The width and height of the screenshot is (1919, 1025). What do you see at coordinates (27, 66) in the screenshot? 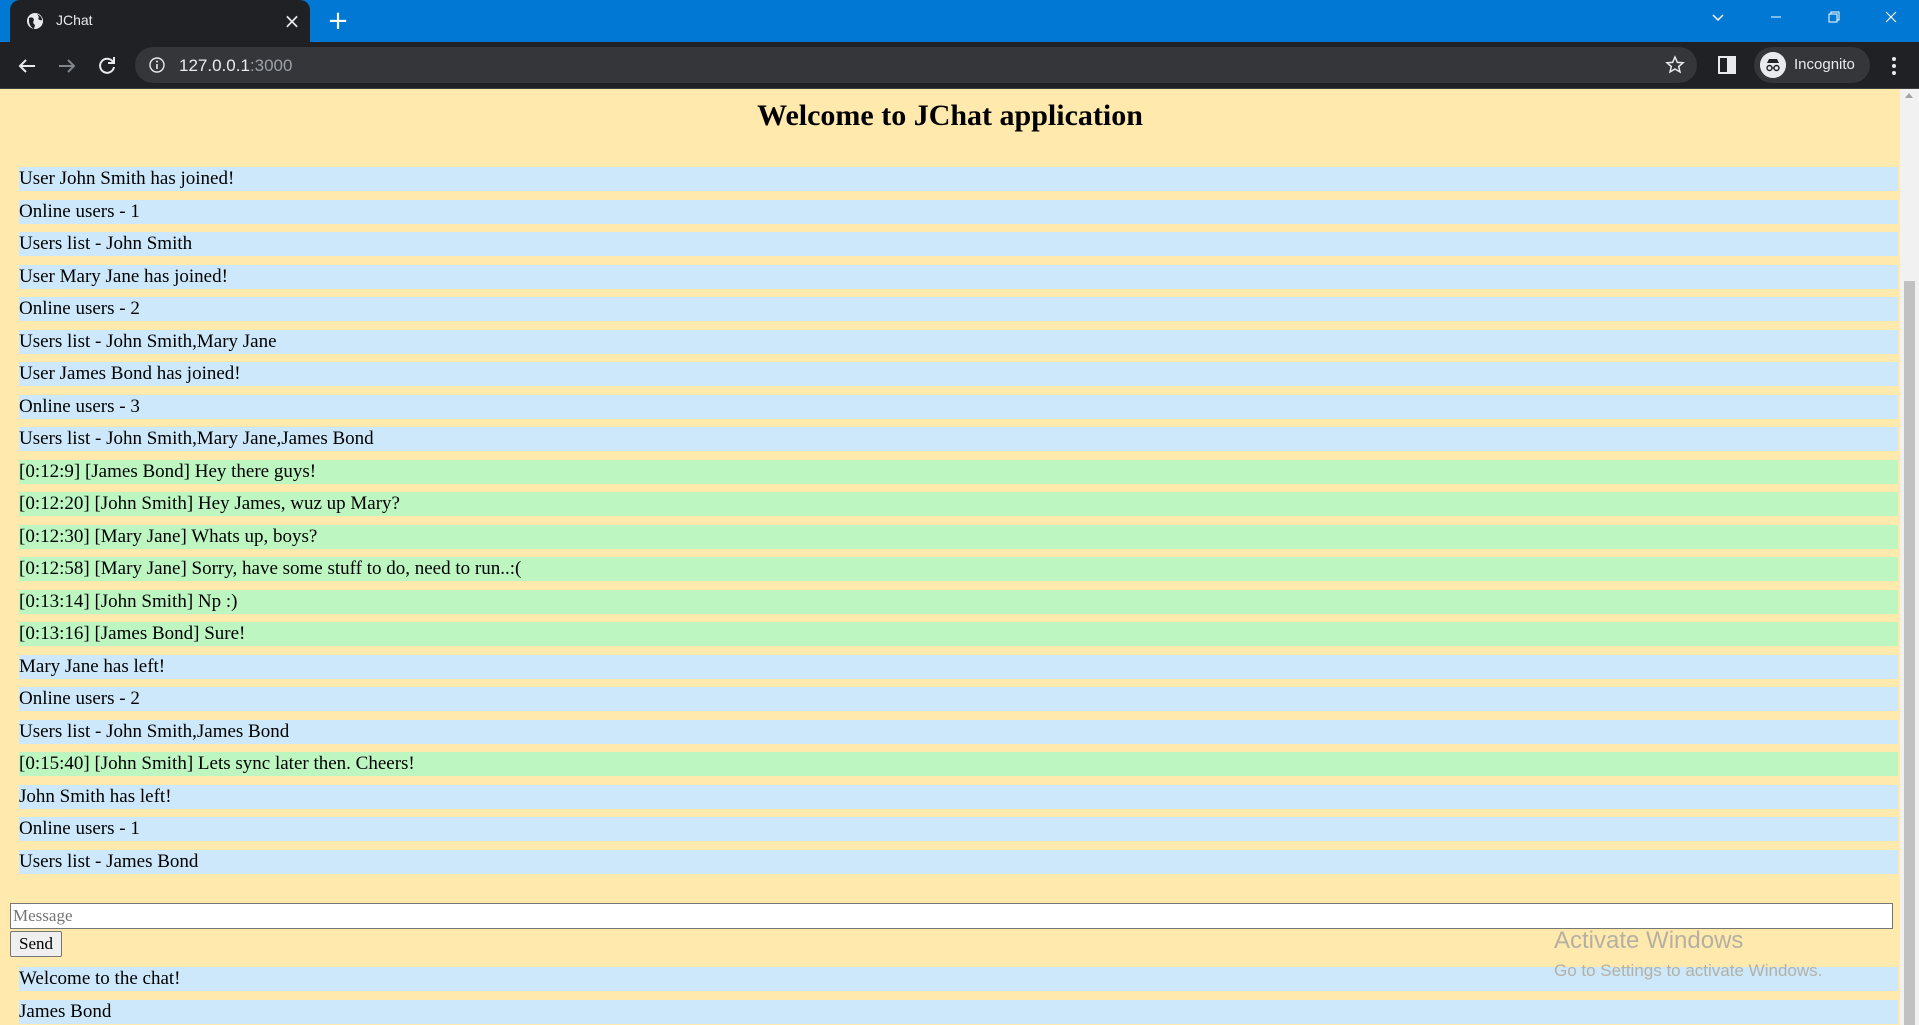
I see `back-arrow-icon` at bounding box center [27, 66].